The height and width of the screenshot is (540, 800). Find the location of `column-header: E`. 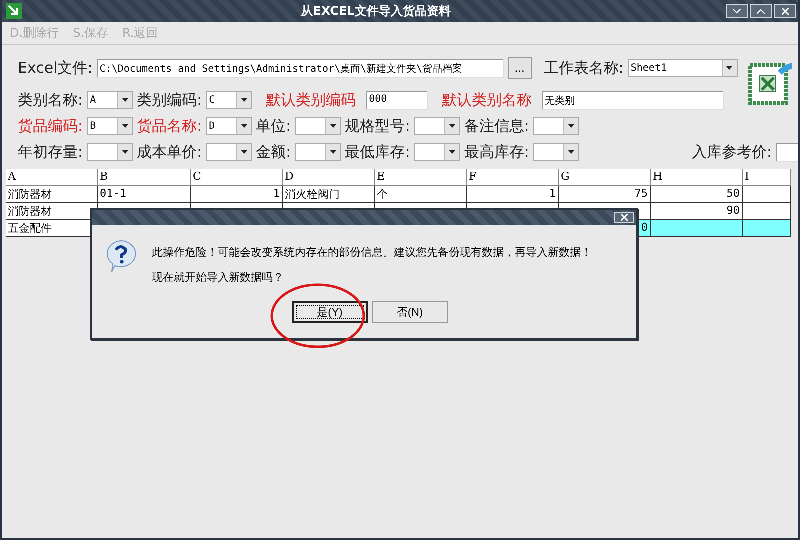

column-header: E is located at coordinates (421, 177).